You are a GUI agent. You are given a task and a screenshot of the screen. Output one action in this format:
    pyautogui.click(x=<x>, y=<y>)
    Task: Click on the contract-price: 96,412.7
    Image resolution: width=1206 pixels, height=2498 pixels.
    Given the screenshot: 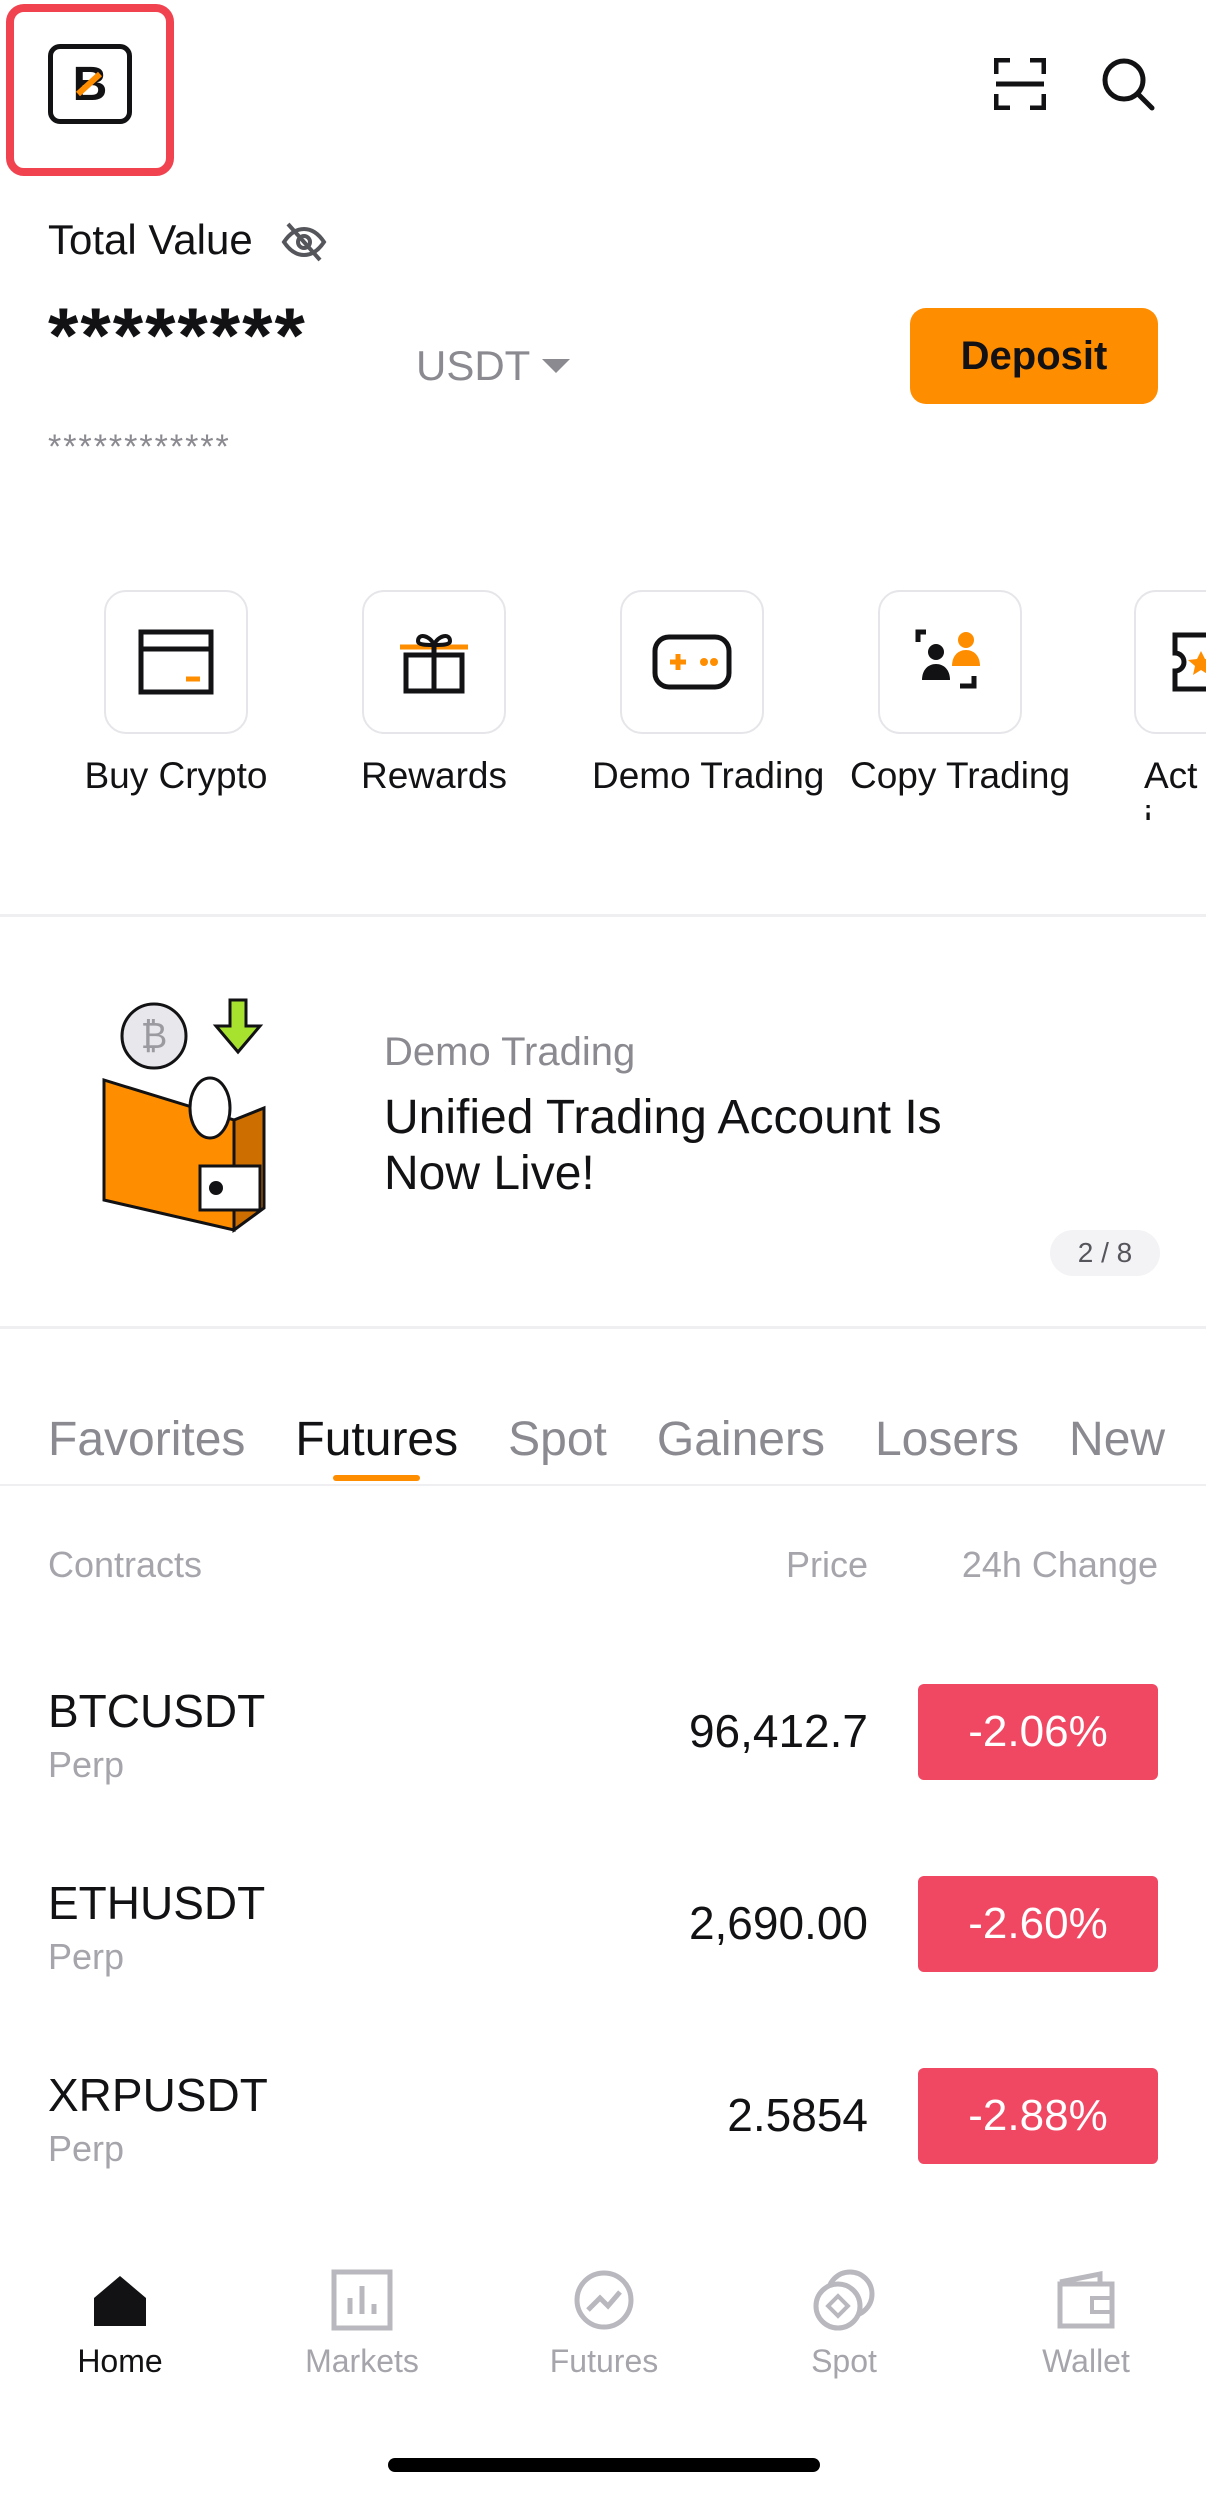 What is the action you would take?
    pyautogui.click(x=778, y=1731)
    